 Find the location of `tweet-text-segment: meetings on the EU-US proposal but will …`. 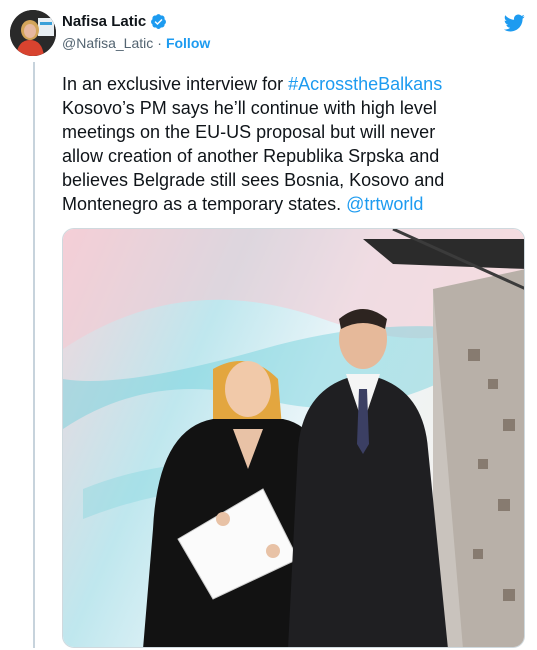

tweet-text-segment: meetings on the EU-US proposal but will … is located at coordinates (249, 132).